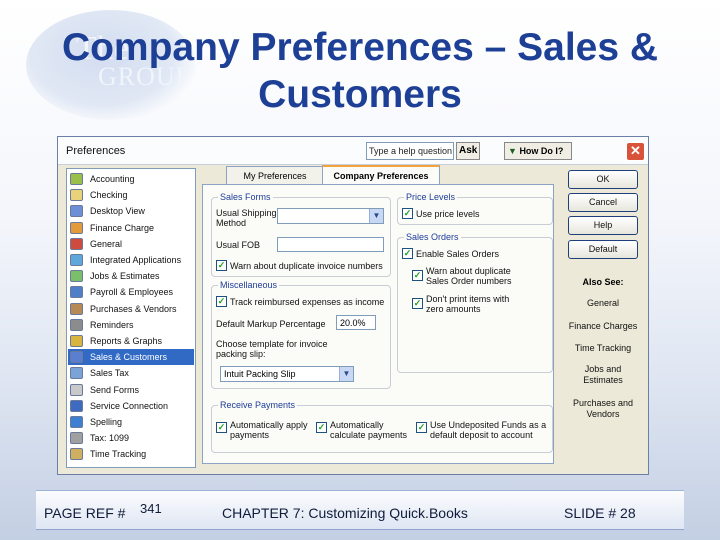  I want to click on purchases-icon, so click(76, 308).